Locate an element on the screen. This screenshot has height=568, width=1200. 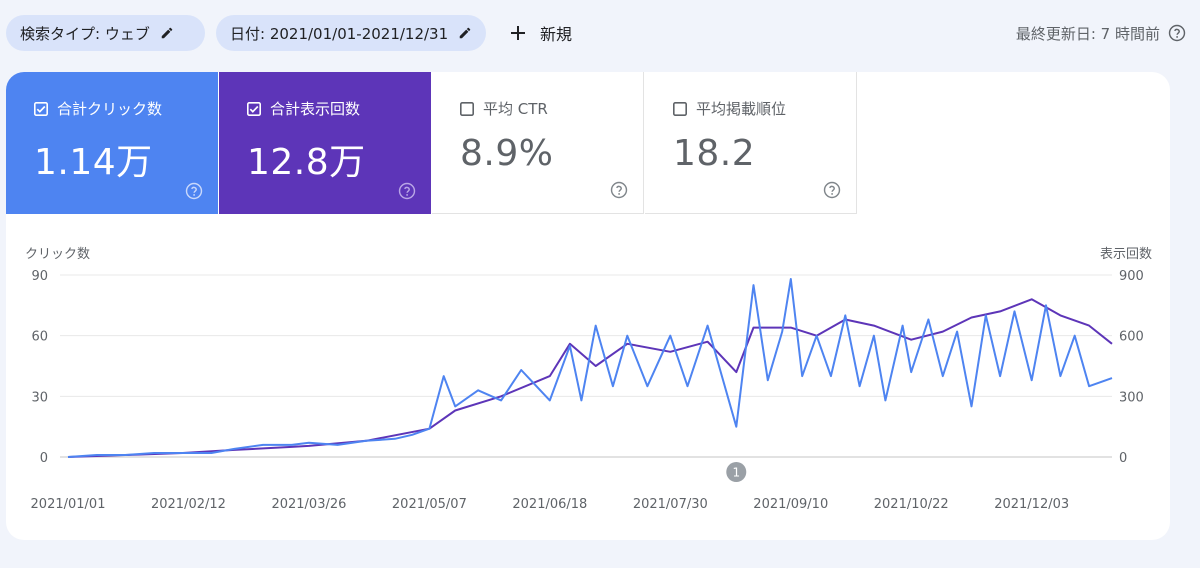
x-tick-label: 2021/12/03 is located at coordinates (1031, 504).